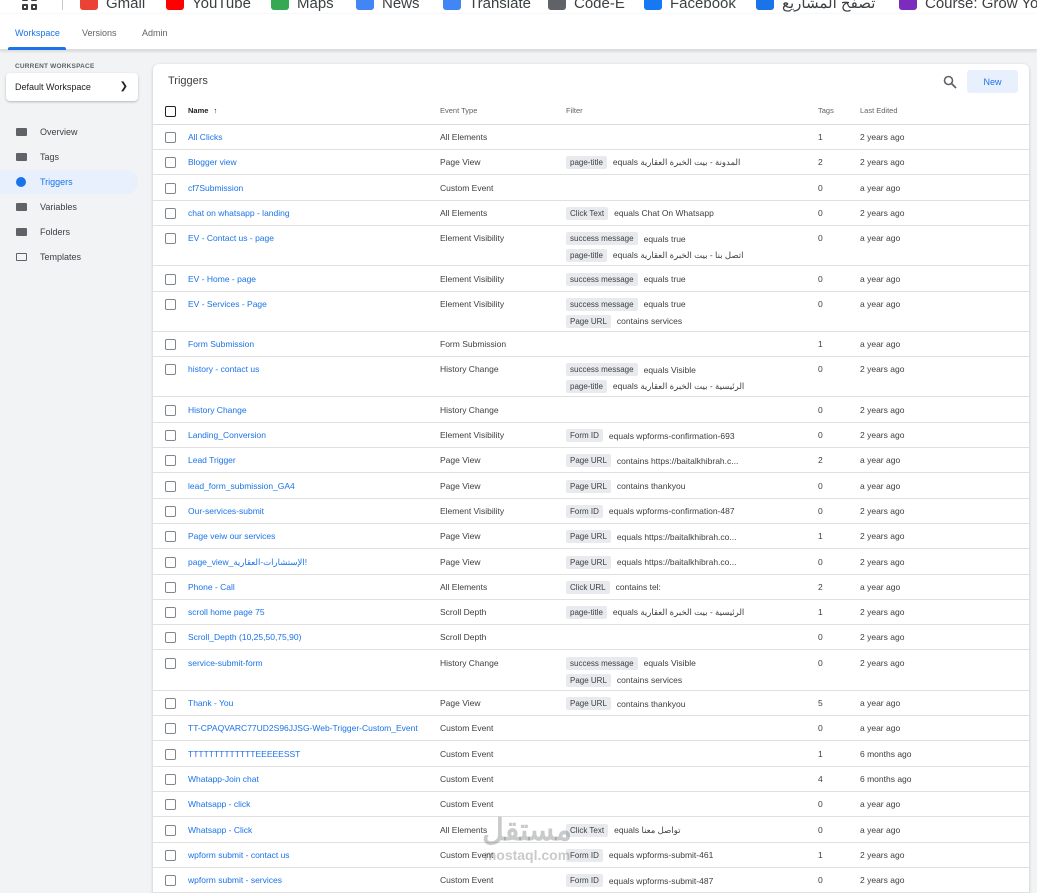 This screenshot has height=893, width=1037. What do you see at coordinates (231, 238) in the screenshot?
I see `trigger-name-link: EV - Contact us - page` at bounding box center [231, 238].